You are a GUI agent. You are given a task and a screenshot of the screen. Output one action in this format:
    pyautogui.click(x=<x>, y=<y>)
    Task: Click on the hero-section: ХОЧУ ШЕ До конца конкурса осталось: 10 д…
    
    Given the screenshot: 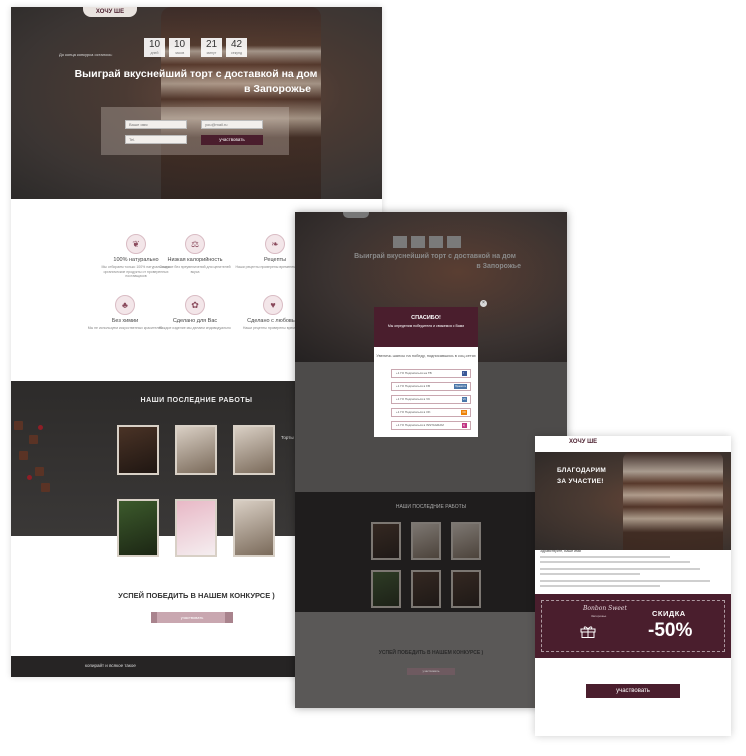 What is the action you would take?
    pyautogui.click(x=196, y=103)
    